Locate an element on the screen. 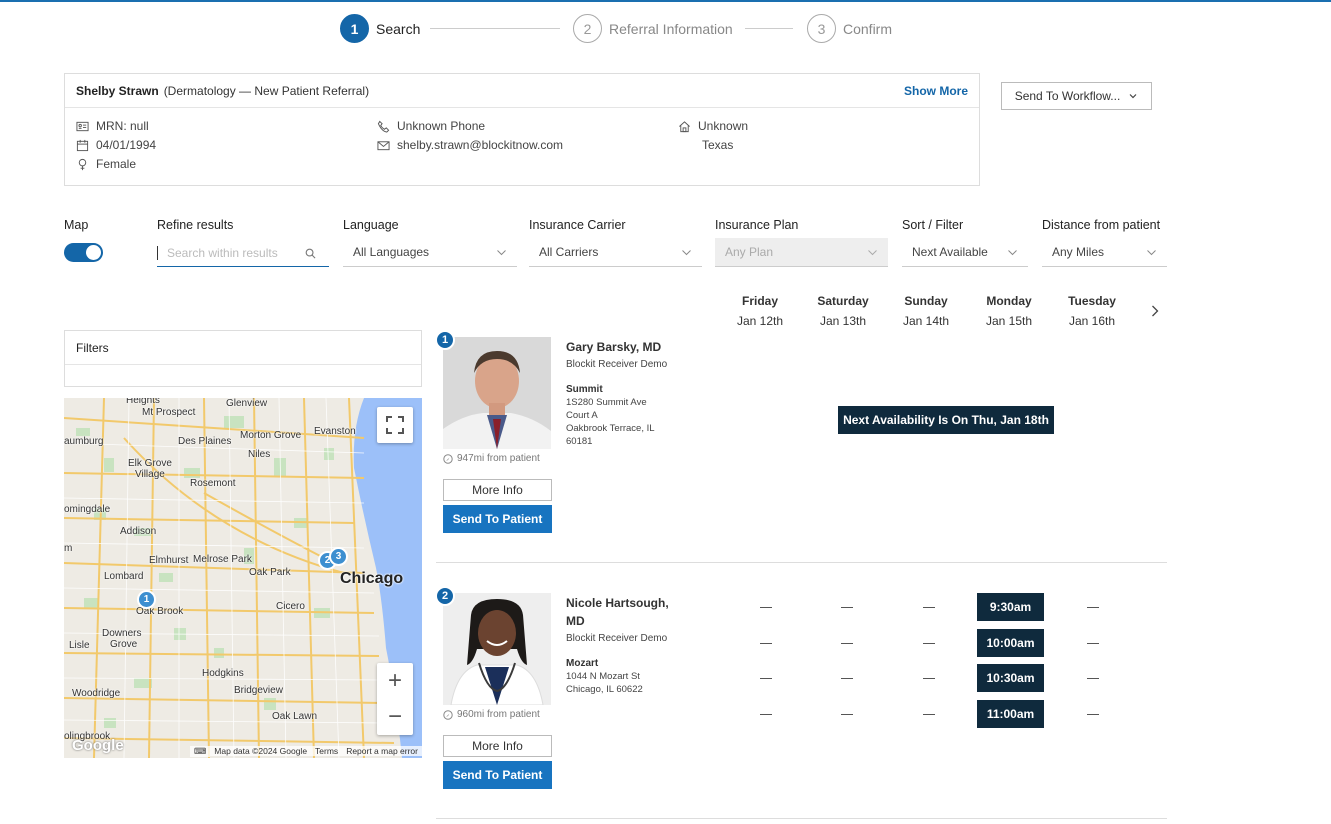 This screenshot has height=824, width=1331. time-slot-button: 11:00am is located at coordinates (1010, 714).